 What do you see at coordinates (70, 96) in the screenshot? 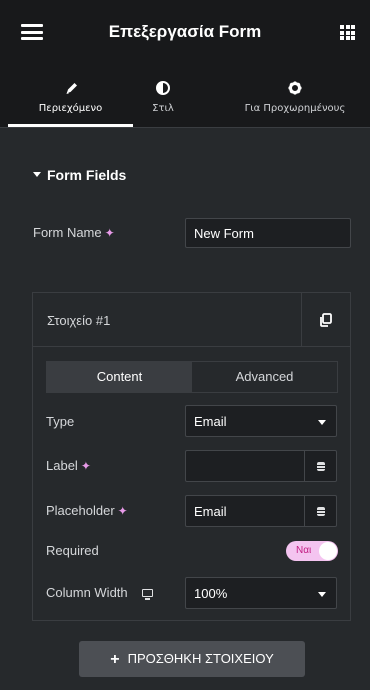
I see `tab-content: Περιεχόμενο` at bounding box center [70, 96].